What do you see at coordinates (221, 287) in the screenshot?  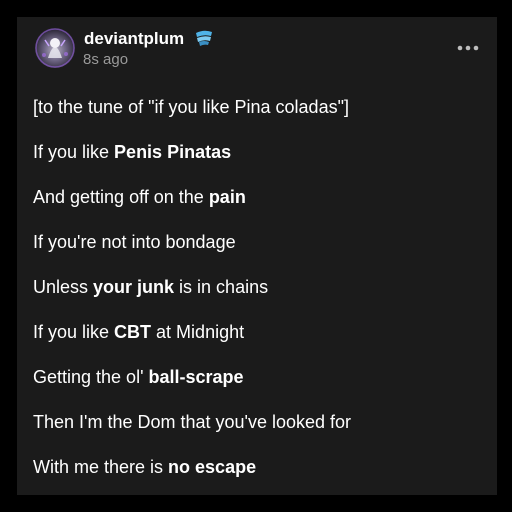 I see `post-line-text: is in chains` at bounding box center [221, 287].